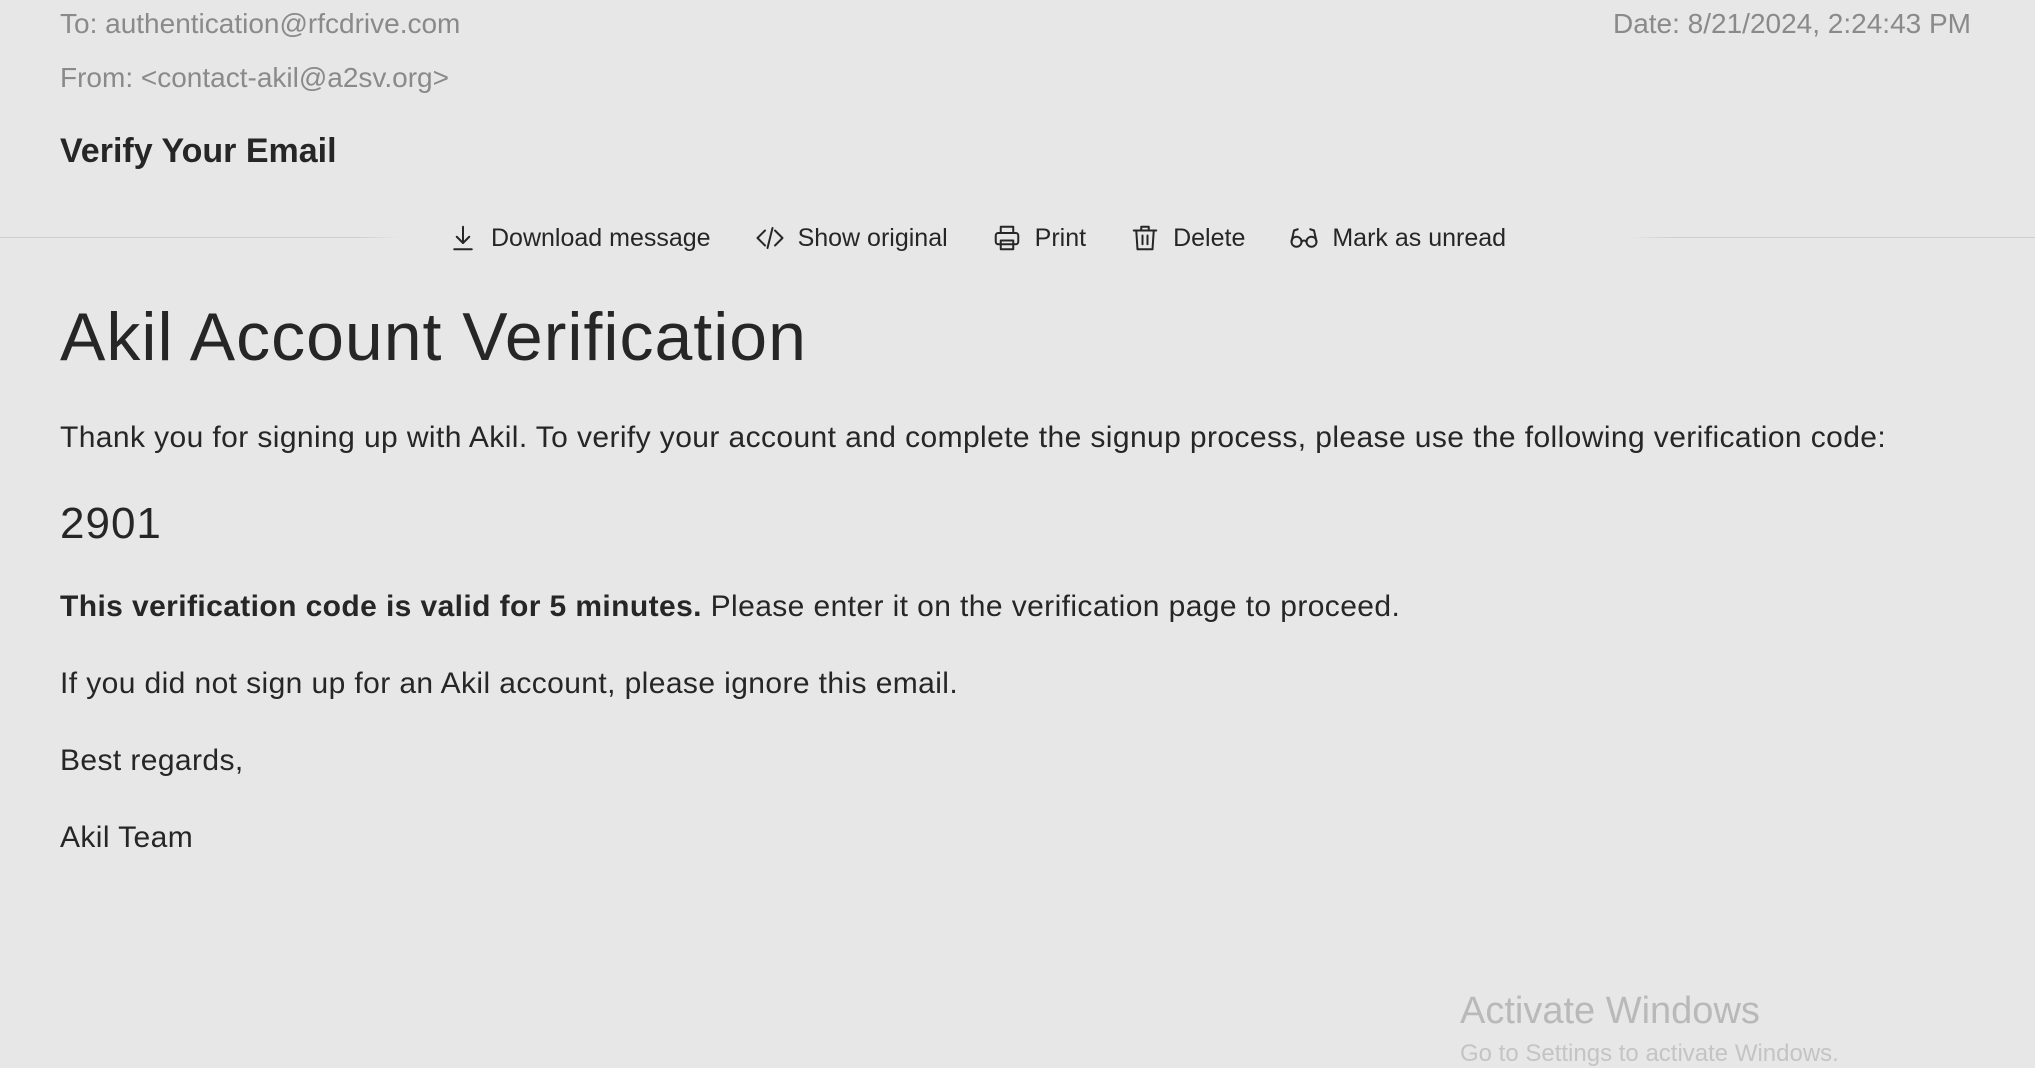 The image size is (2035, 1068). What do you see at coordinates (1304, 238) in the screenshot?
I see `glasses-icon` at bounding box center [1304, 238].